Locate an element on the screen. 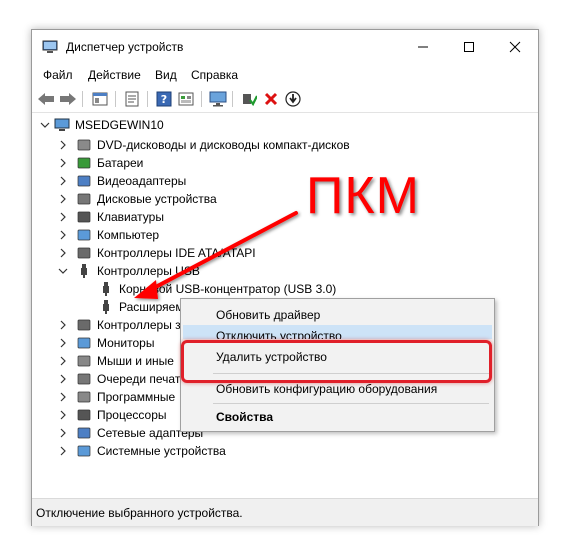 Image resolution: width=570 pixels, height=554 pixels. annotation-arrow is located at coordinates (216, 255).